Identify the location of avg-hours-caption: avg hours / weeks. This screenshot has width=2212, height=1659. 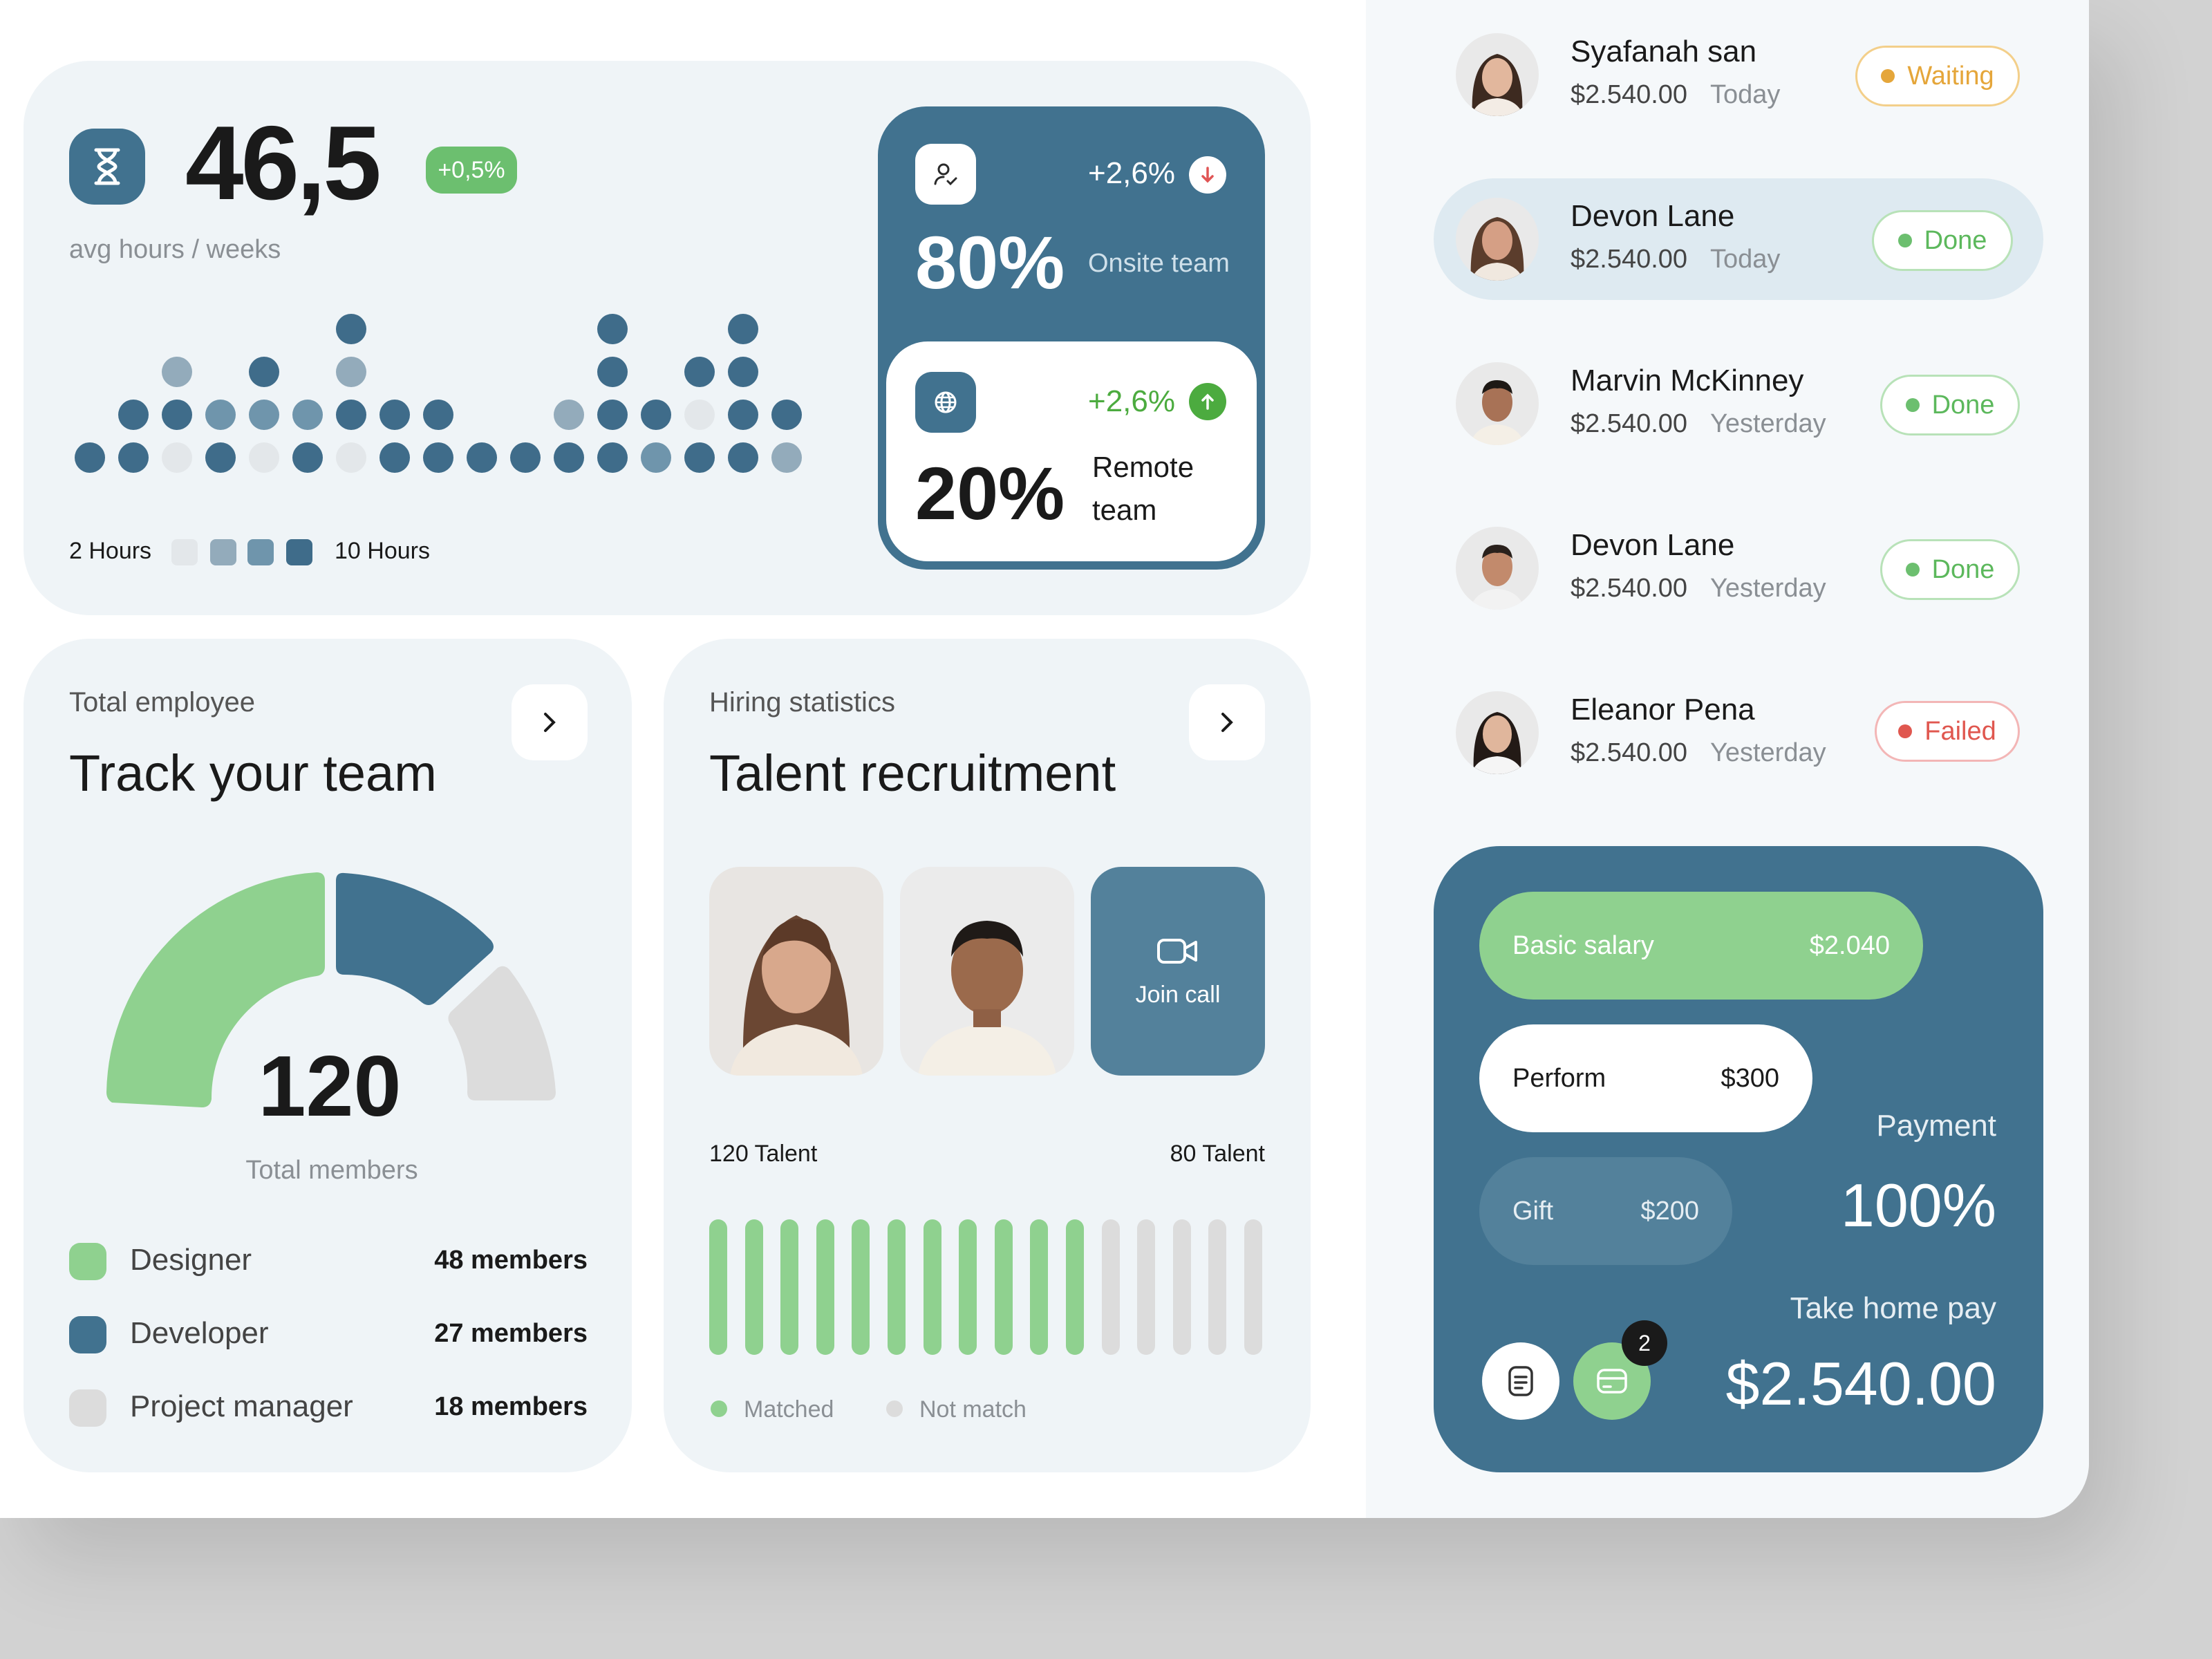
(175, 249).